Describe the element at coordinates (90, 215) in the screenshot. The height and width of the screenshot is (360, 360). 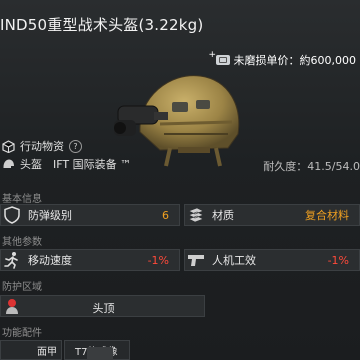
I see `stat-armor-level: 防弹级别 6` at that location.